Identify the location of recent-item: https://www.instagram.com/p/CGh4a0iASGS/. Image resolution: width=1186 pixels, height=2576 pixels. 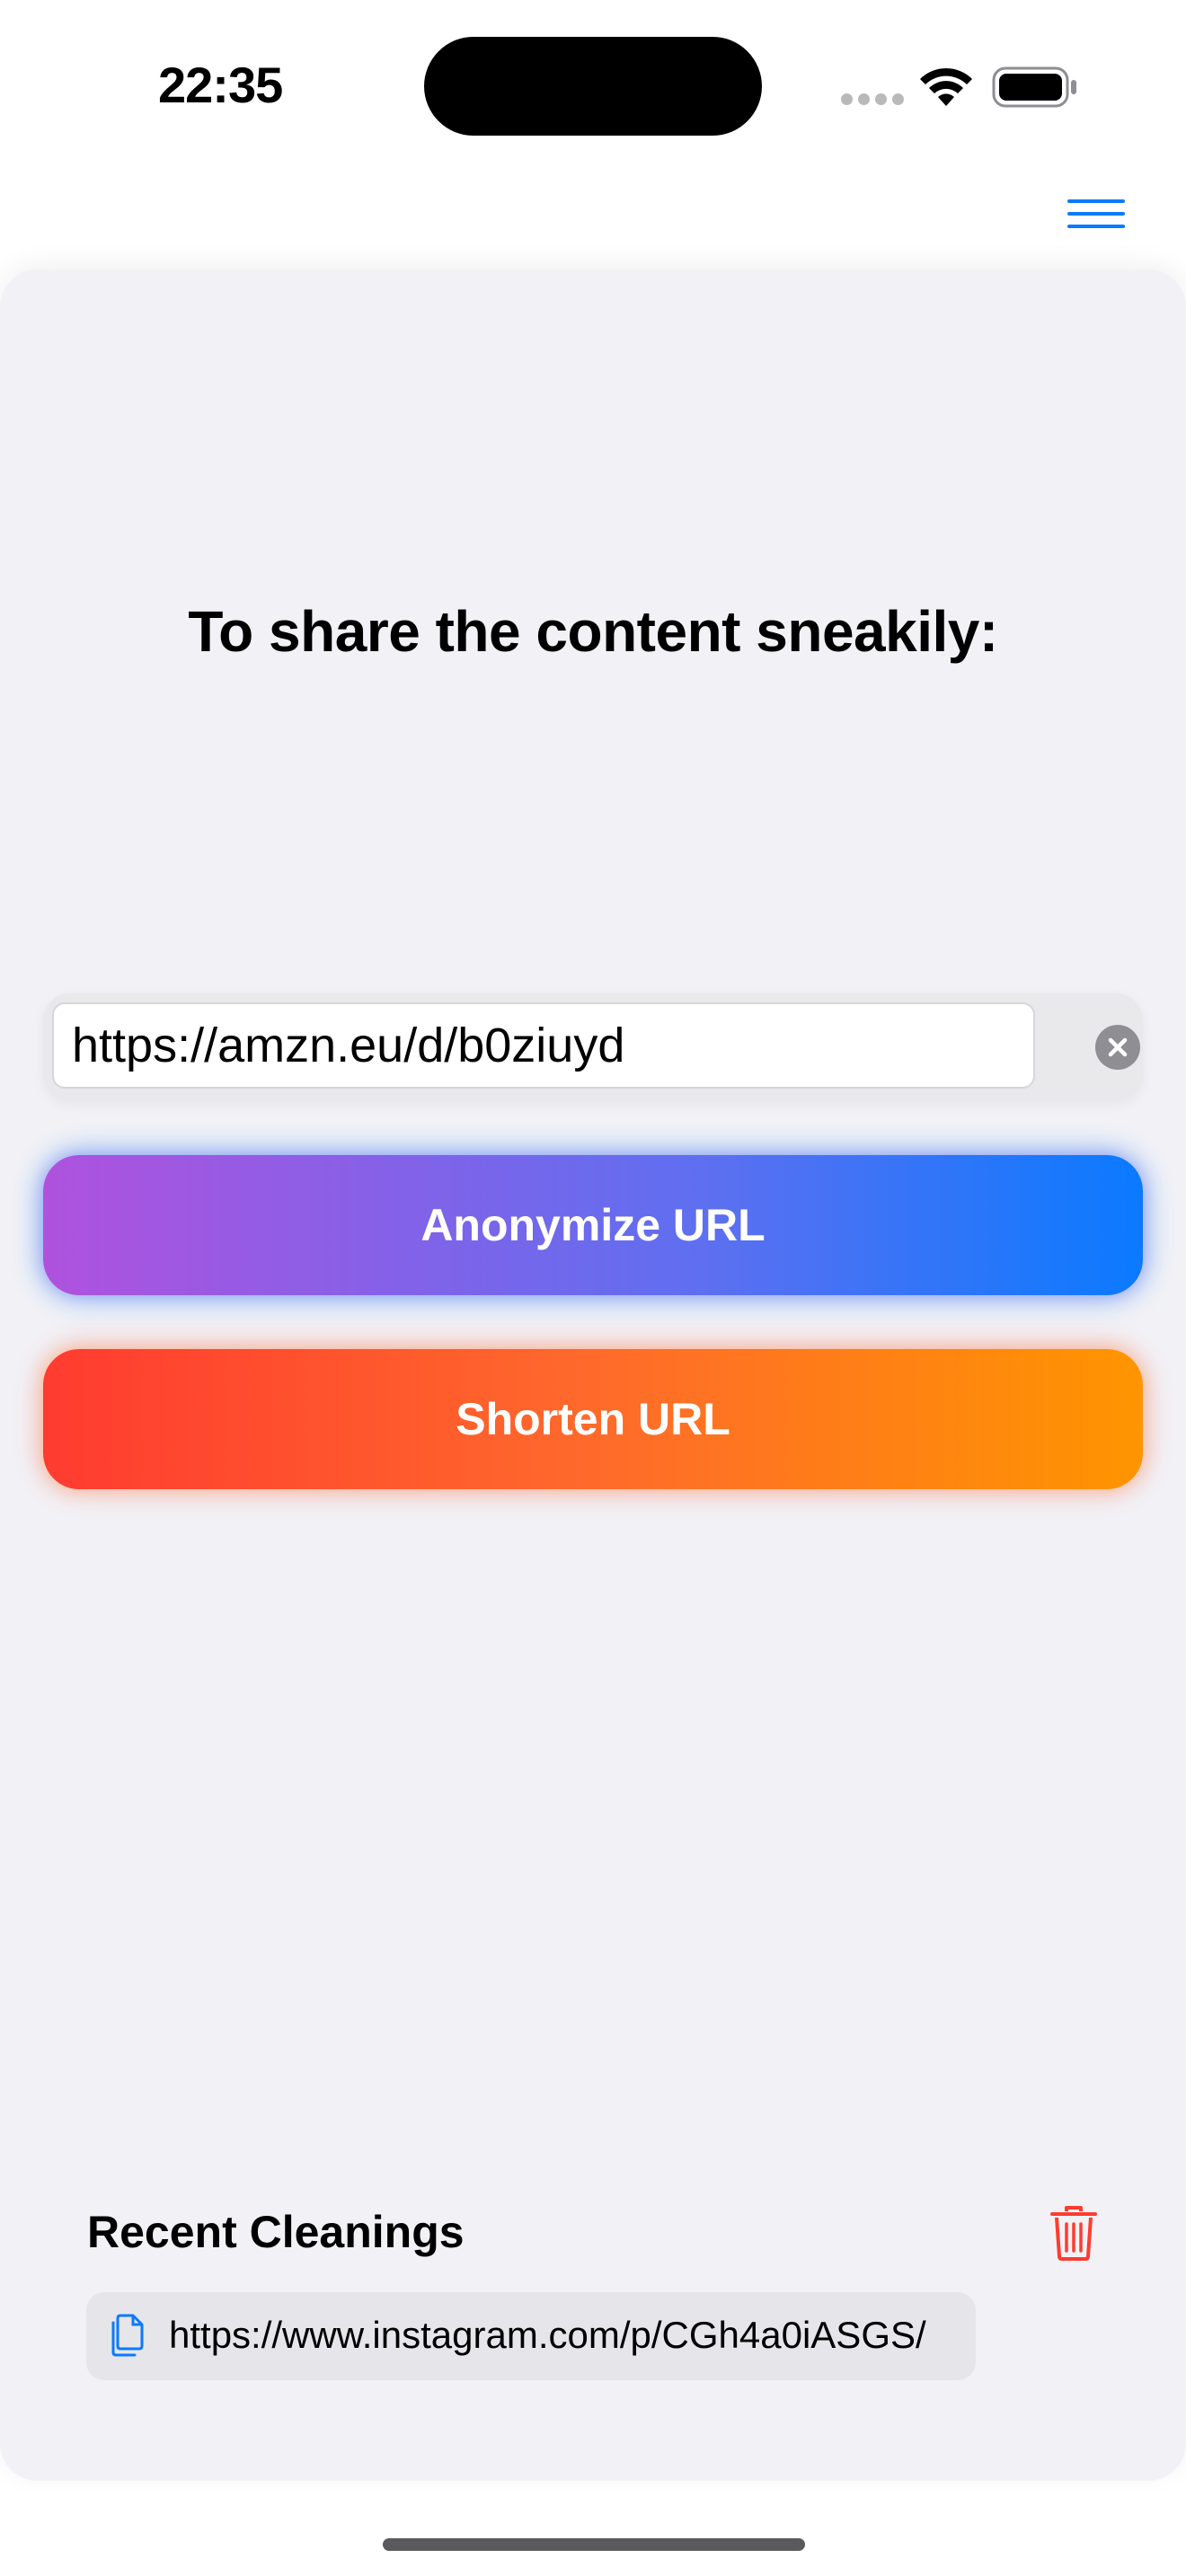
(531, 2336).